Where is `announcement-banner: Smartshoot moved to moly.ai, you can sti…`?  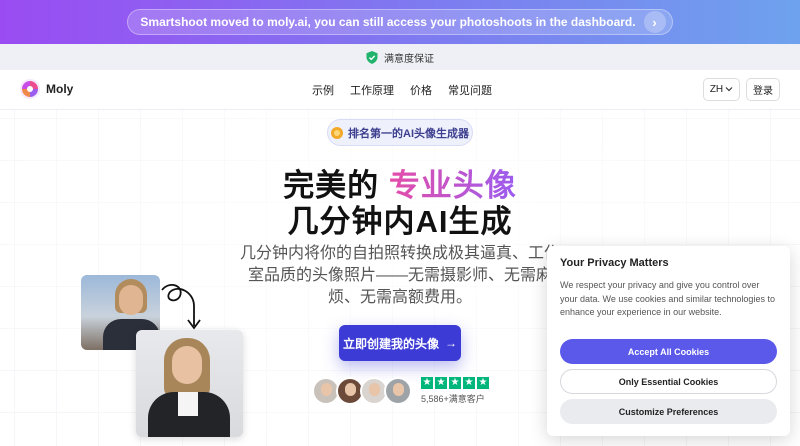 announcement-banner: Smartshoot moved to moly.ai, you can sti… is located at coordinates (400, 22).